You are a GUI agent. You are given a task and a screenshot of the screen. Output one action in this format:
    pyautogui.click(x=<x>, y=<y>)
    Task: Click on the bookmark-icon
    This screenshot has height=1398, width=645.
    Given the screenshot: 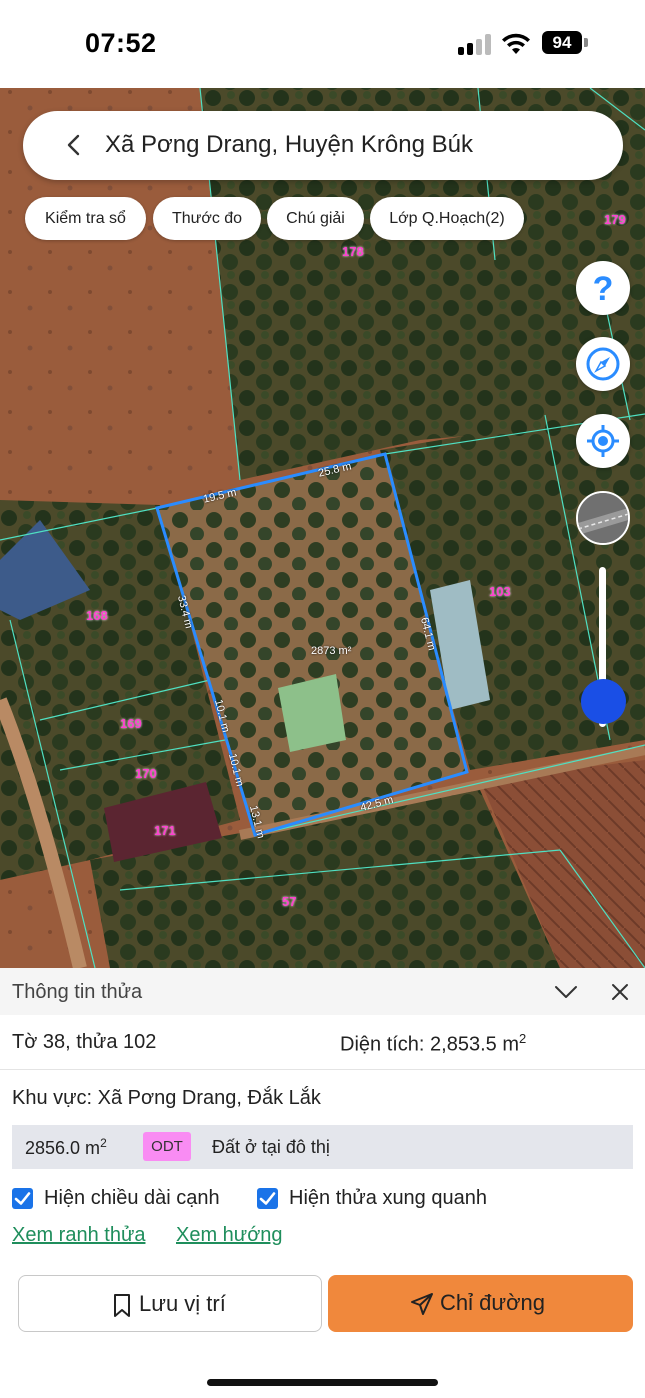 What is the action you would take?
    pyautogui.click(x=122, y=1305)
    